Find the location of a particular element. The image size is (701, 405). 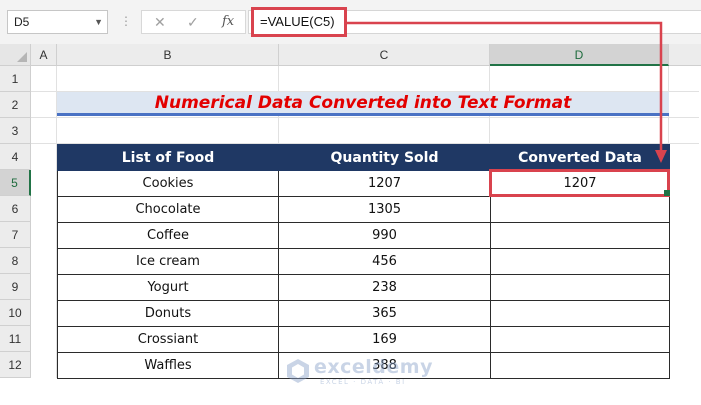

drag-handle-icon: ⋮ is located at coordinates (126, 21).